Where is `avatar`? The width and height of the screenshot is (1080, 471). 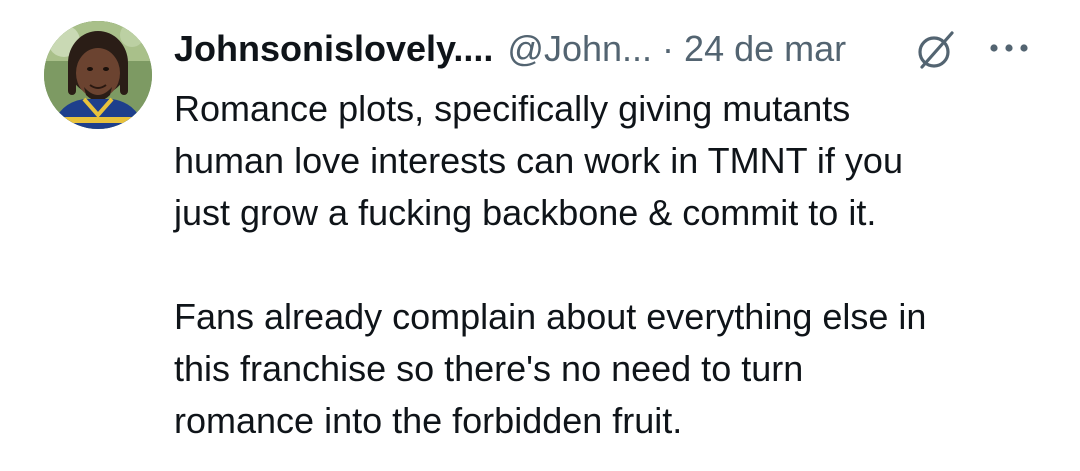
avatar is located at coordinates (98, 75).